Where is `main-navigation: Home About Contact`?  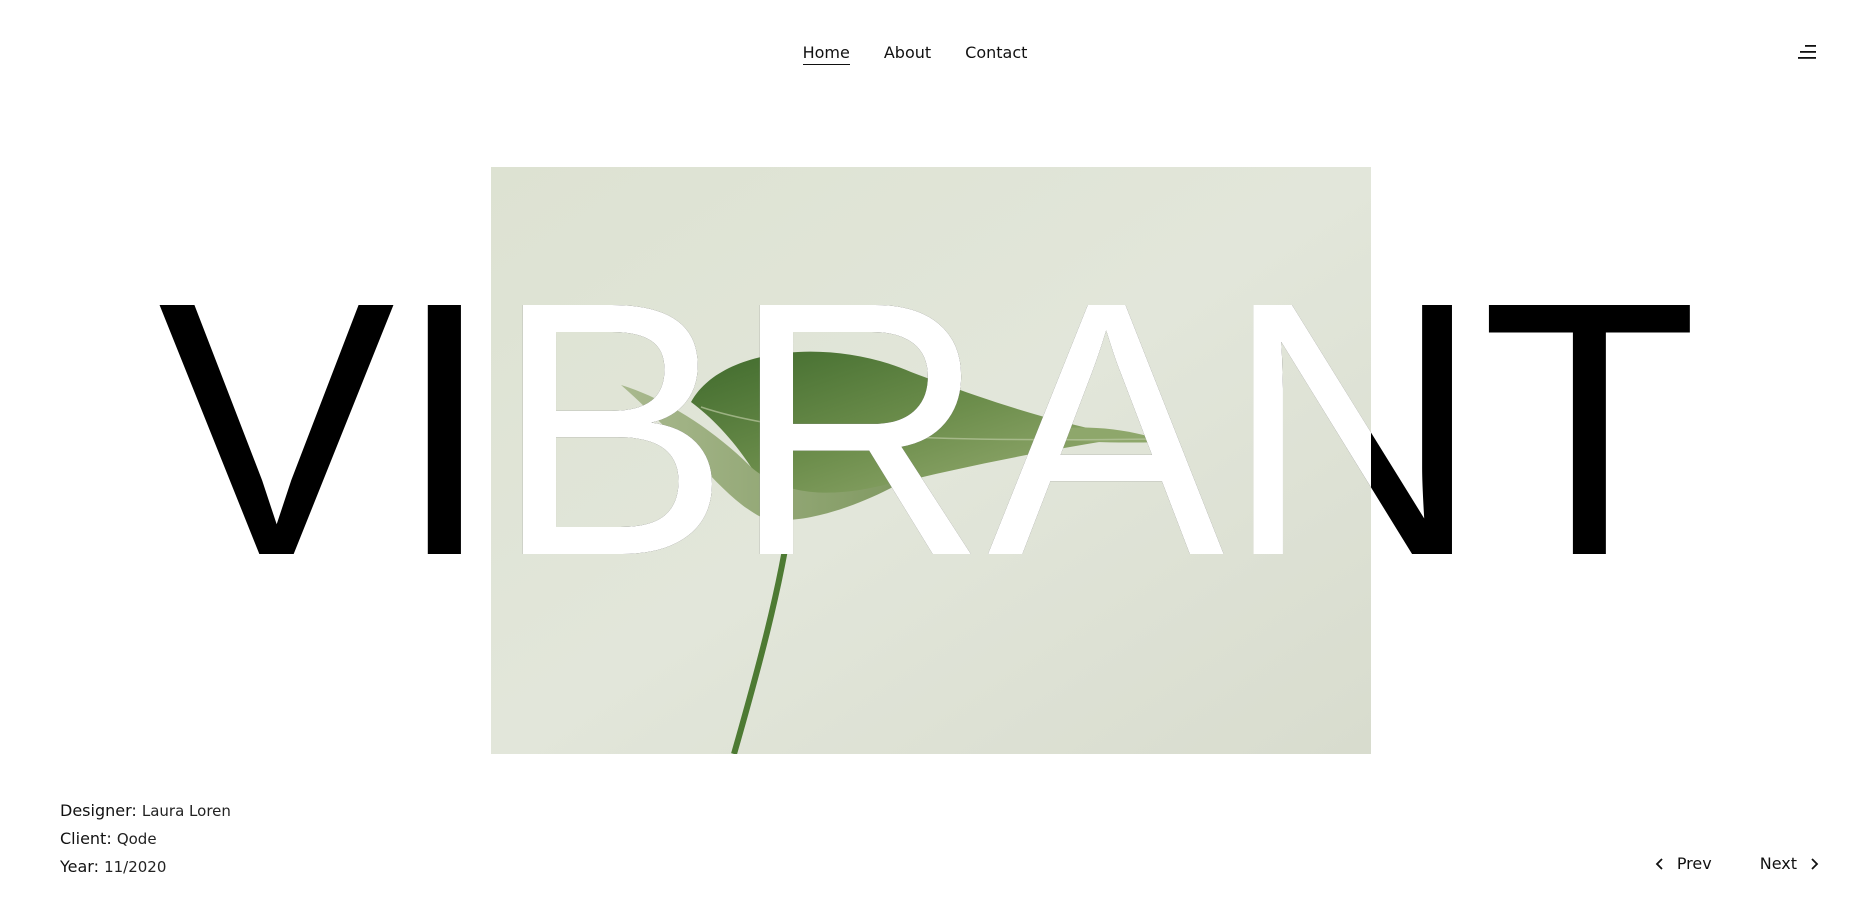
main-navigation: Home About Contact is located at coordinates (921, 53).